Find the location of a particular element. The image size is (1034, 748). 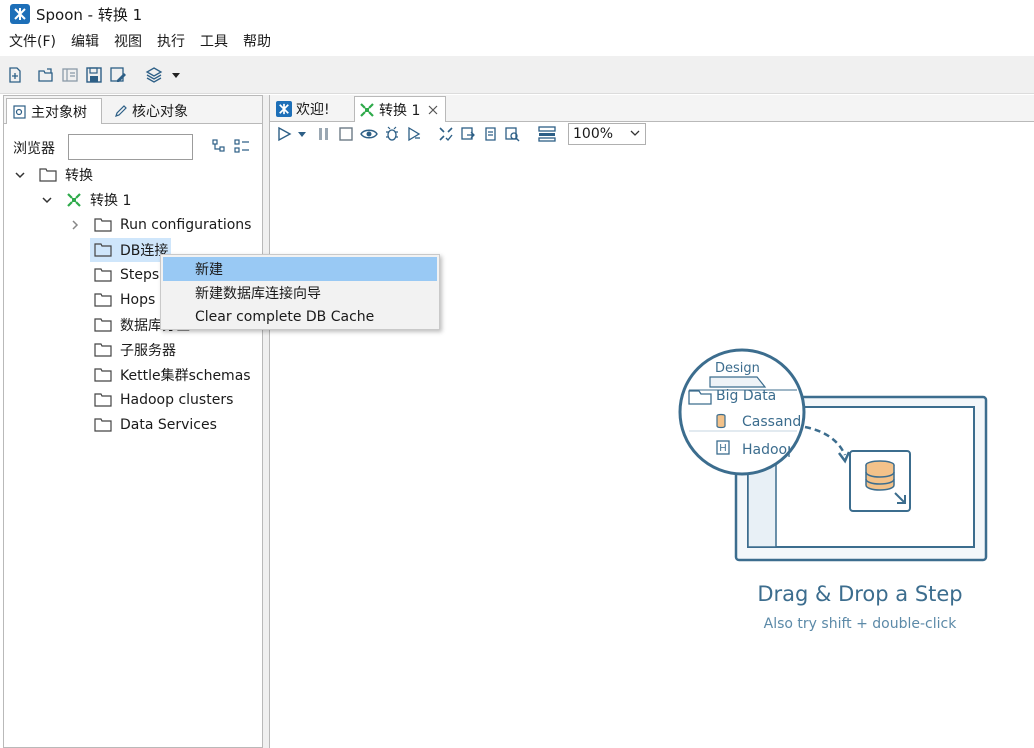

tree-node-hops: Hops is located at coordinates (124, 300).